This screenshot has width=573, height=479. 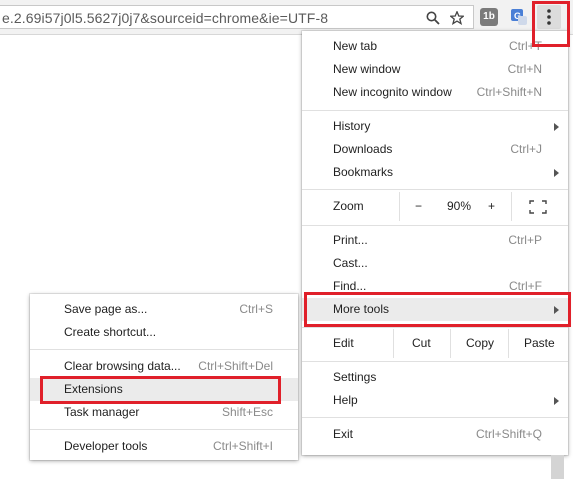 What do you see at coordinates (435, 434) in the screenshot?
I see `menu-item-exit: Exit Ctrl+Shift+Q` at bounding box center [435, 434].